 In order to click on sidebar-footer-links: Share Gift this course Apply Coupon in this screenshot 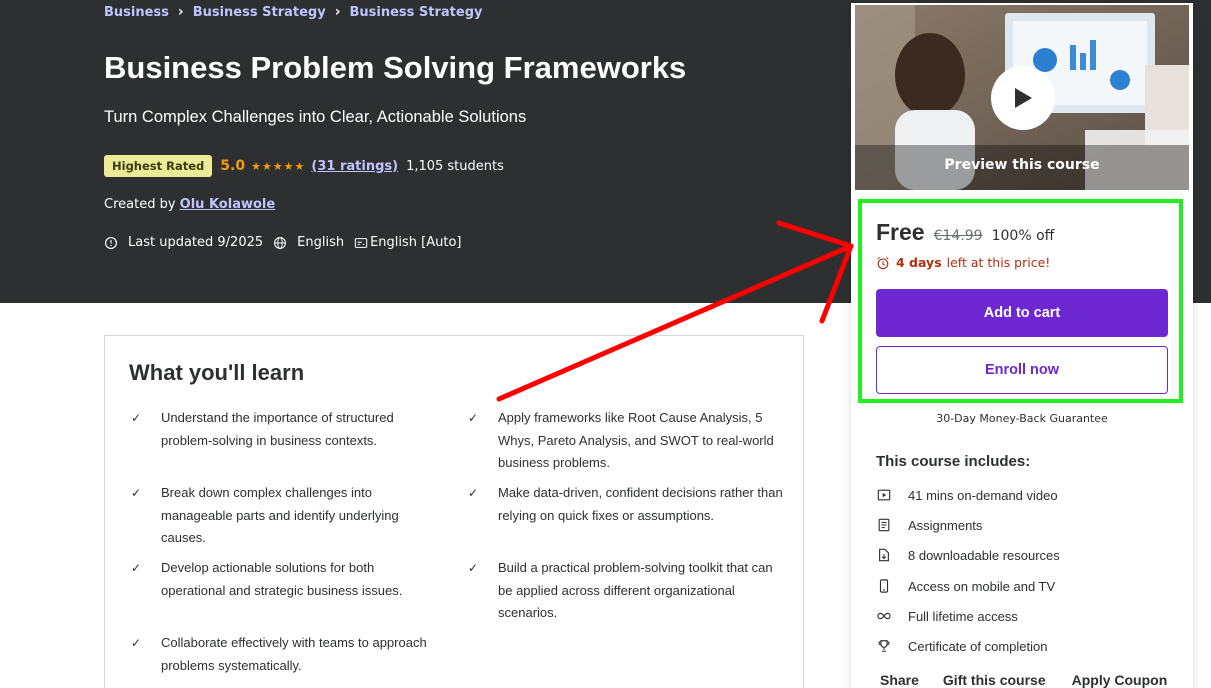, I will do `click(1023, 680)`.